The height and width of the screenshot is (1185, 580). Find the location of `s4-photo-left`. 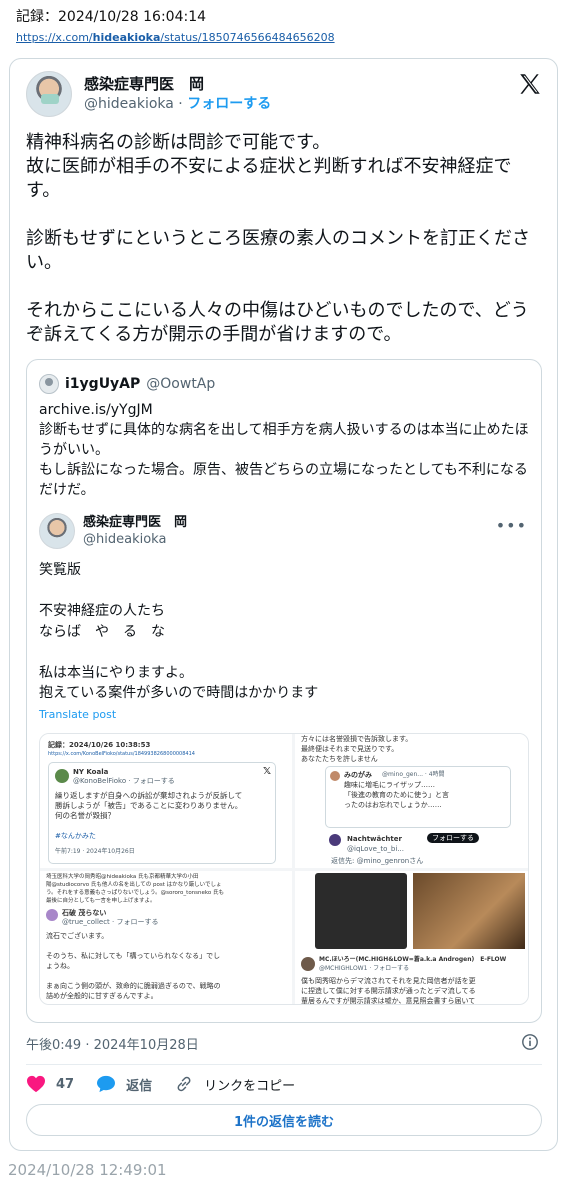

s4-photo-left is located at coordinates (361, 911).